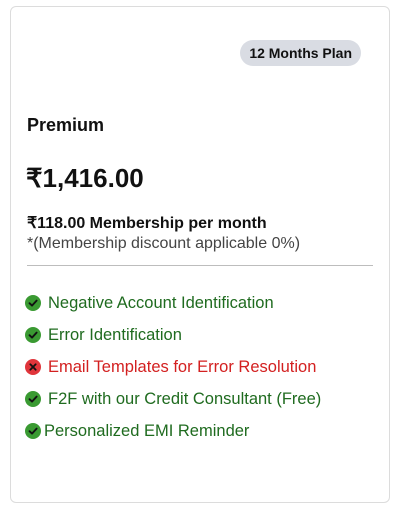  What do you see at coordinates (164, 243) in the screenshot?
I see `discount-note: *(Membership discount applicable 0%)` at bounding box center [164, 243].